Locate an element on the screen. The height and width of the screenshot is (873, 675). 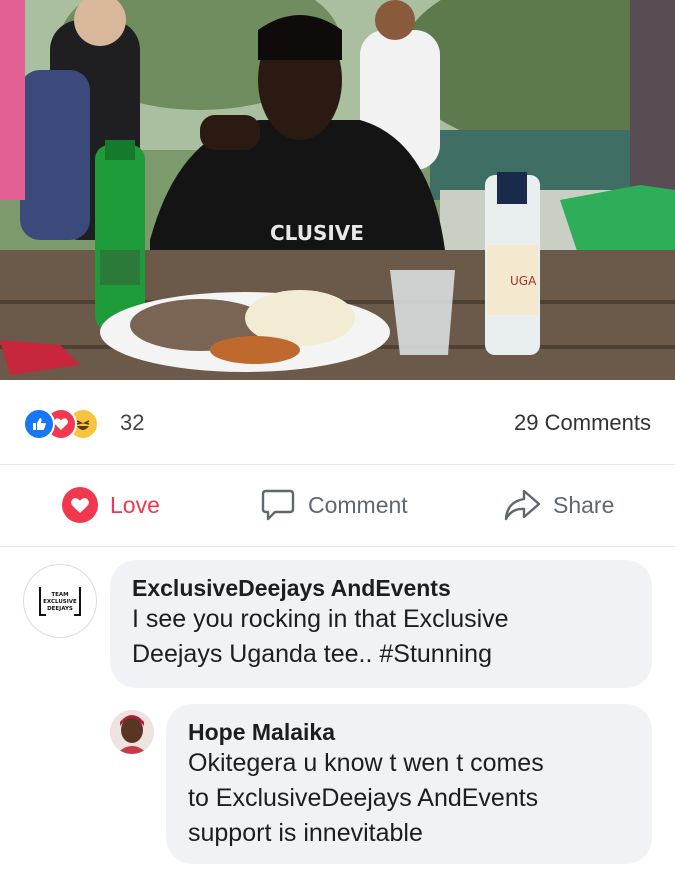
comment-author: Hope Malaika is located at coordinates (409, 732).